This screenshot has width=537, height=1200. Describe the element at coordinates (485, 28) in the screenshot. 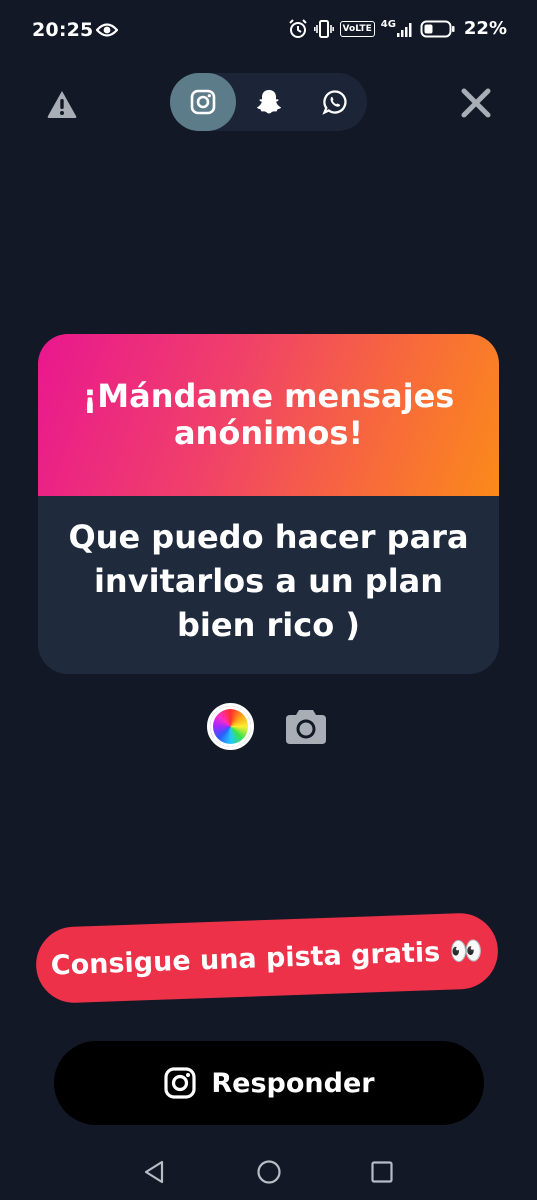

I see `battery-percent: 22%` at that location.